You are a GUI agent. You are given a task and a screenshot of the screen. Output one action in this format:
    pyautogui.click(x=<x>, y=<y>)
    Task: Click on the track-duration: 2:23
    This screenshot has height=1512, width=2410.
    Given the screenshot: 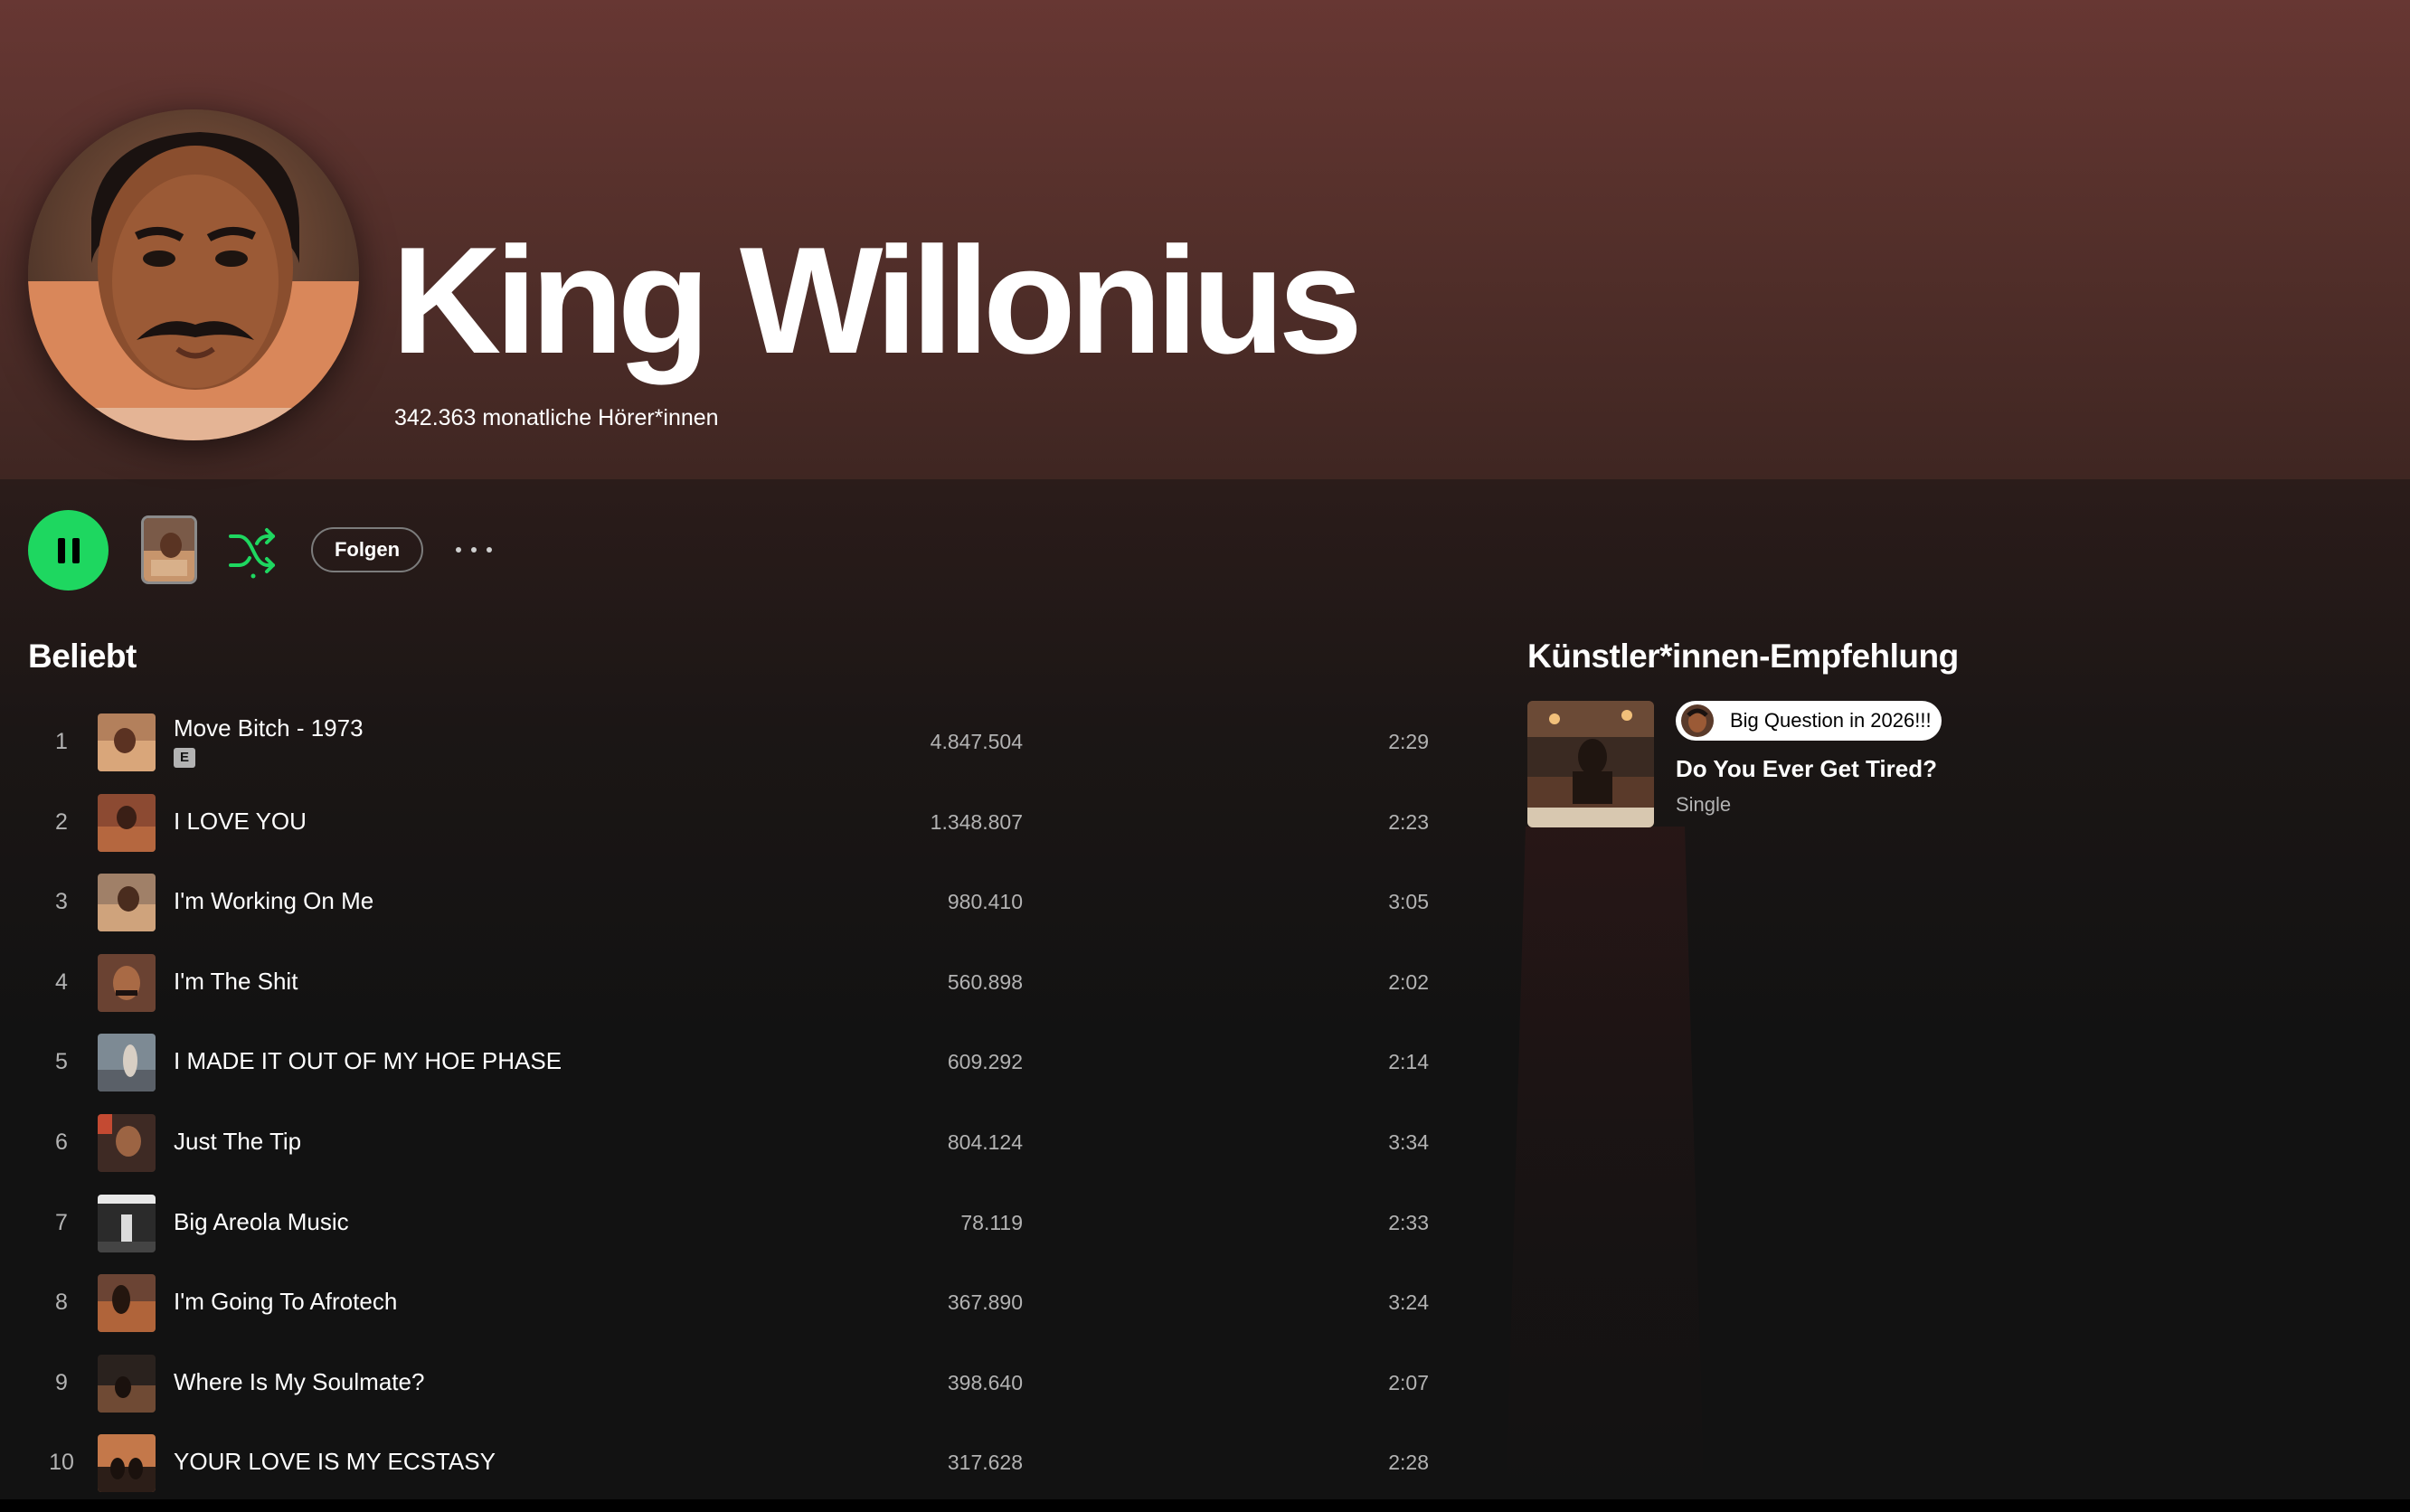 What is the action you would take?
    pyautogui.click(x=1408, y=821)
    